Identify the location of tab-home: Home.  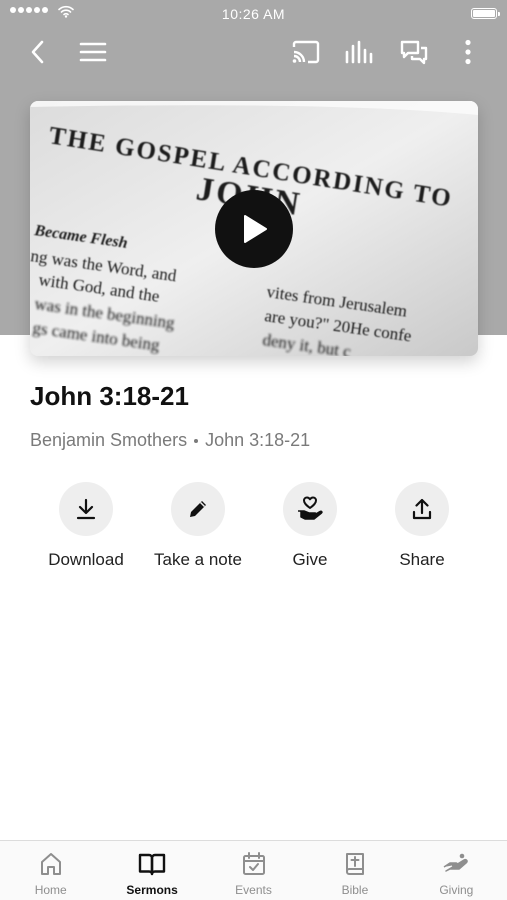
(50, 870).